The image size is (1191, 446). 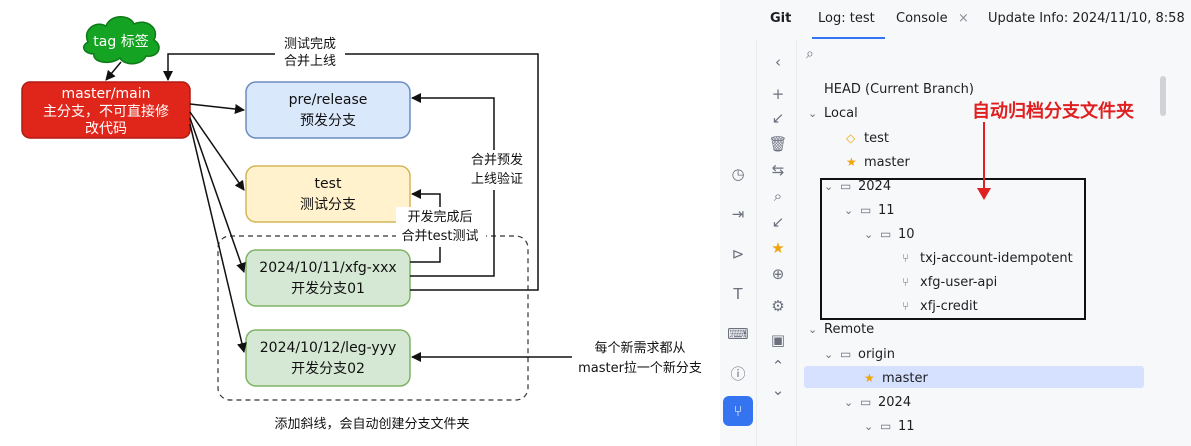 I want to click on prerelease-line-1: pre/release, so click(x=328, y=100).